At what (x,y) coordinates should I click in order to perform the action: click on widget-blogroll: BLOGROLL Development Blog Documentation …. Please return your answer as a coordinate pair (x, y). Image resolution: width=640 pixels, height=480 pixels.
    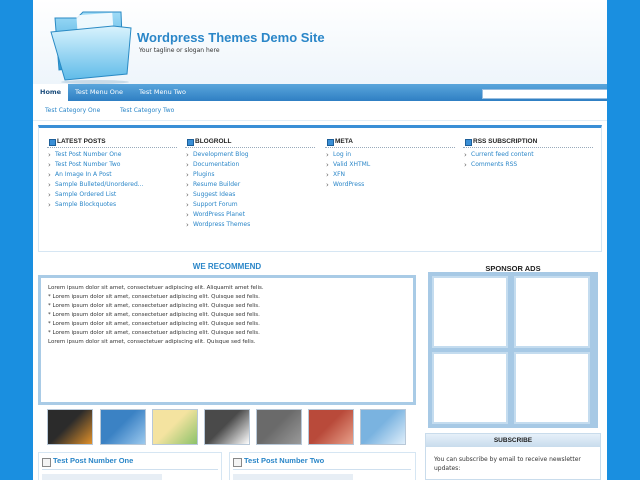
    Looking at the image, I should click on (250, 184).